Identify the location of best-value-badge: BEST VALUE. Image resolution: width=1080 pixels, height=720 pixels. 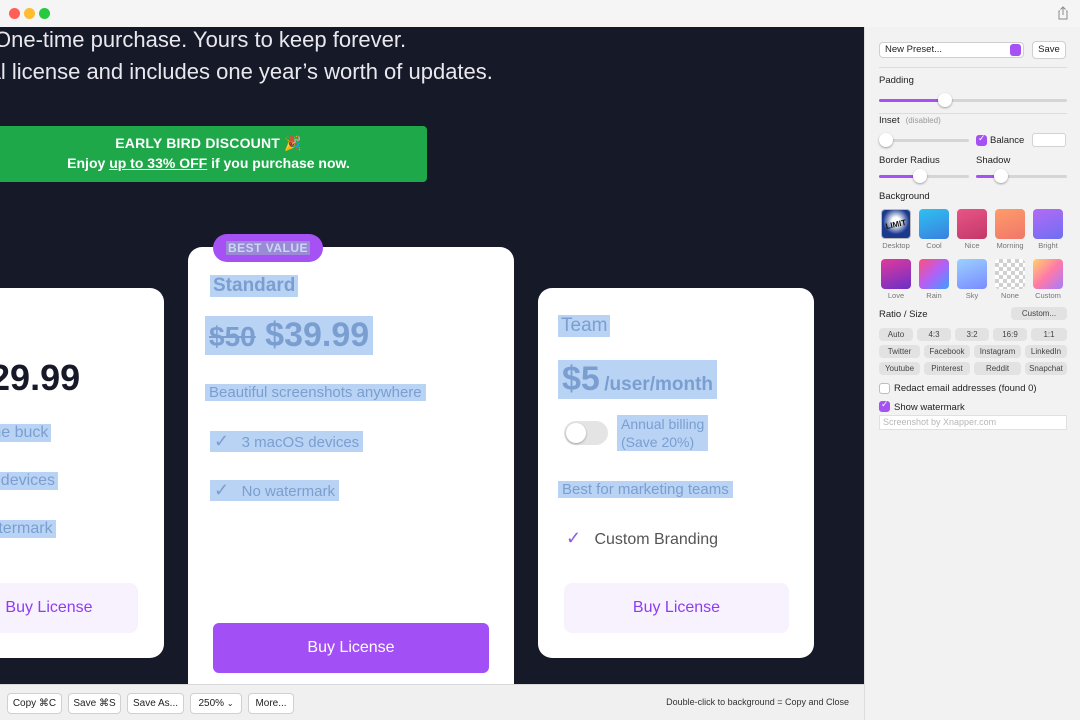
(268, 248).